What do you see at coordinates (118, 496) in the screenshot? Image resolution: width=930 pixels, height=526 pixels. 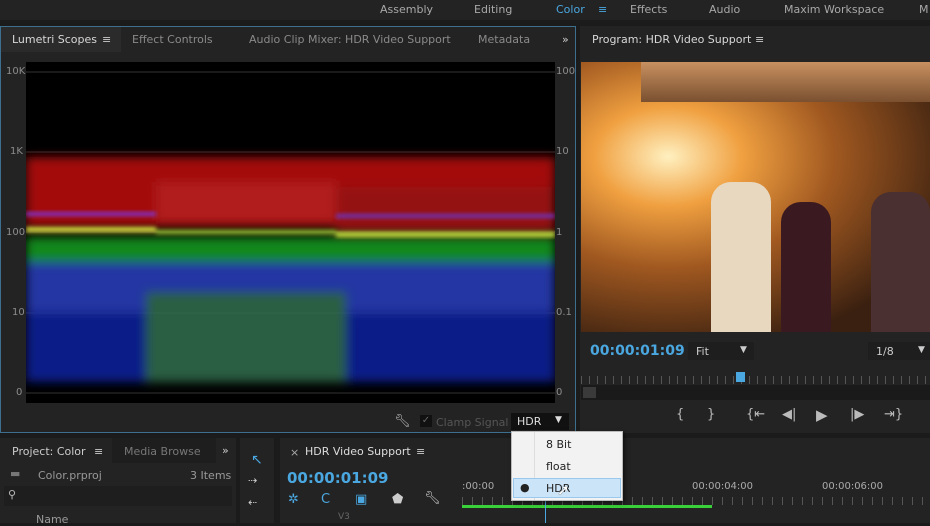 I see `project-search-input: ⚲` at bounding box center [118, 496].